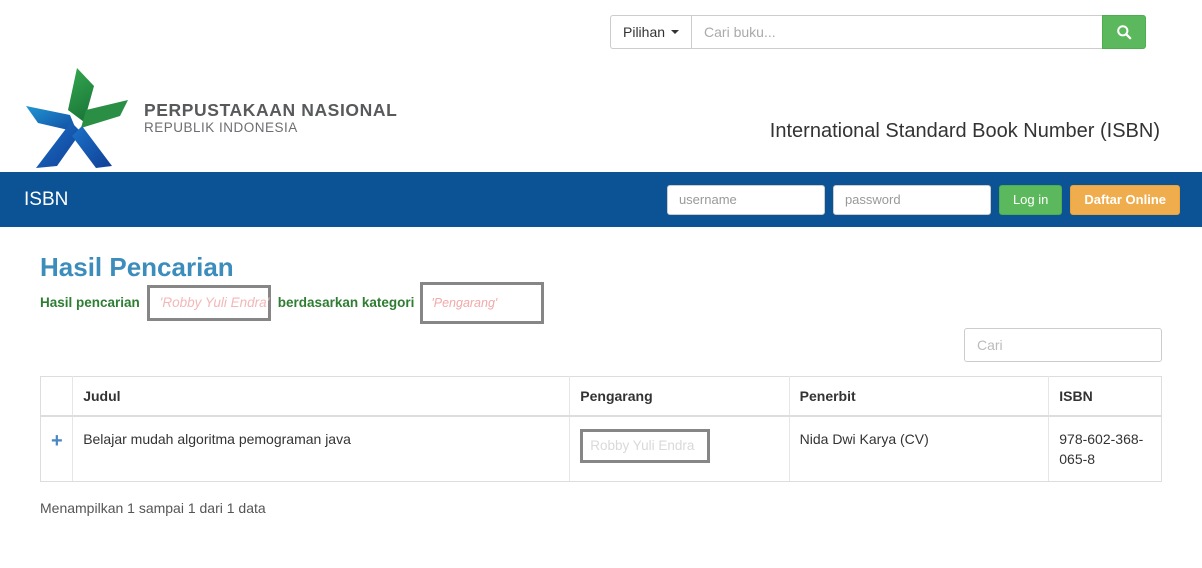 The height and width of the screenshot is (568, 1202). I want to click on column-header-isbn: ISBN, so click(1105, 396).